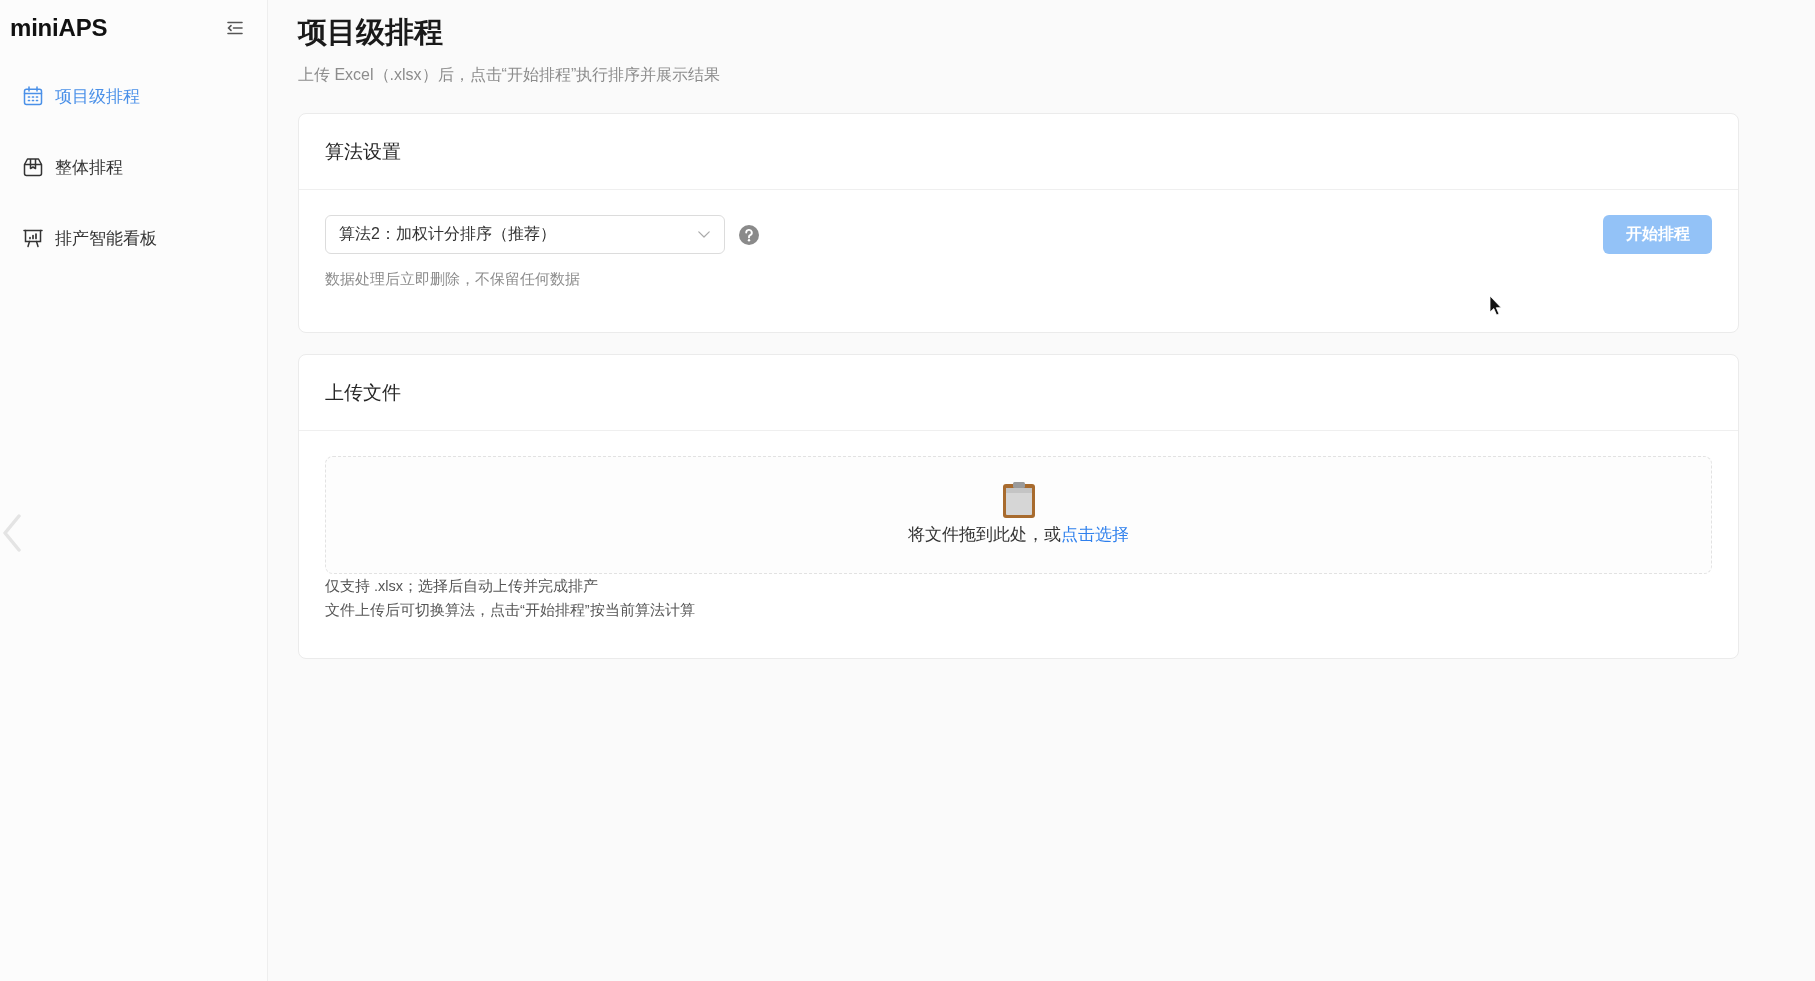 The height and width of the screenshot is (981, 1815). I want to click on drop-zone-text: 将文件拖到此处，或点击选择, so click(1018, 534).